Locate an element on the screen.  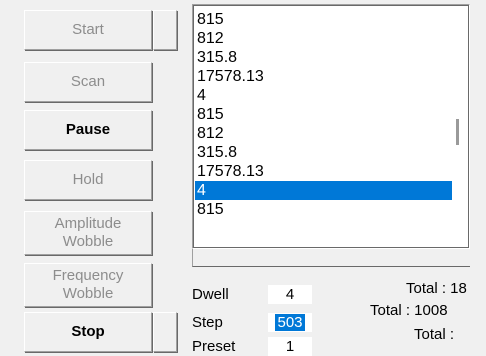
list-item: 4 is located at coordinates (324, 95).